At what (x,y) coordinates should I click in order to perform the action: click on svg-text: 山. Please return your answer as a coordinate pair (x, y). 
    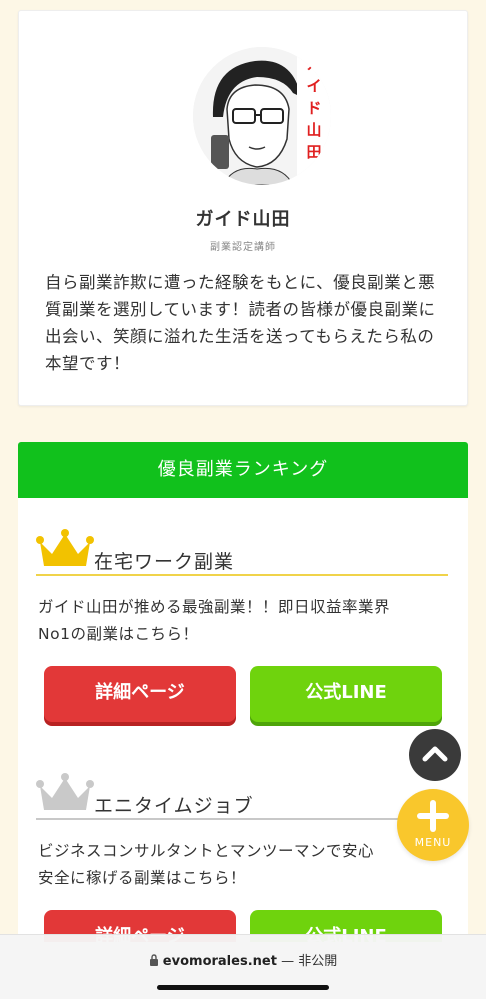
    Looking at the image, I should click on (313, 130).